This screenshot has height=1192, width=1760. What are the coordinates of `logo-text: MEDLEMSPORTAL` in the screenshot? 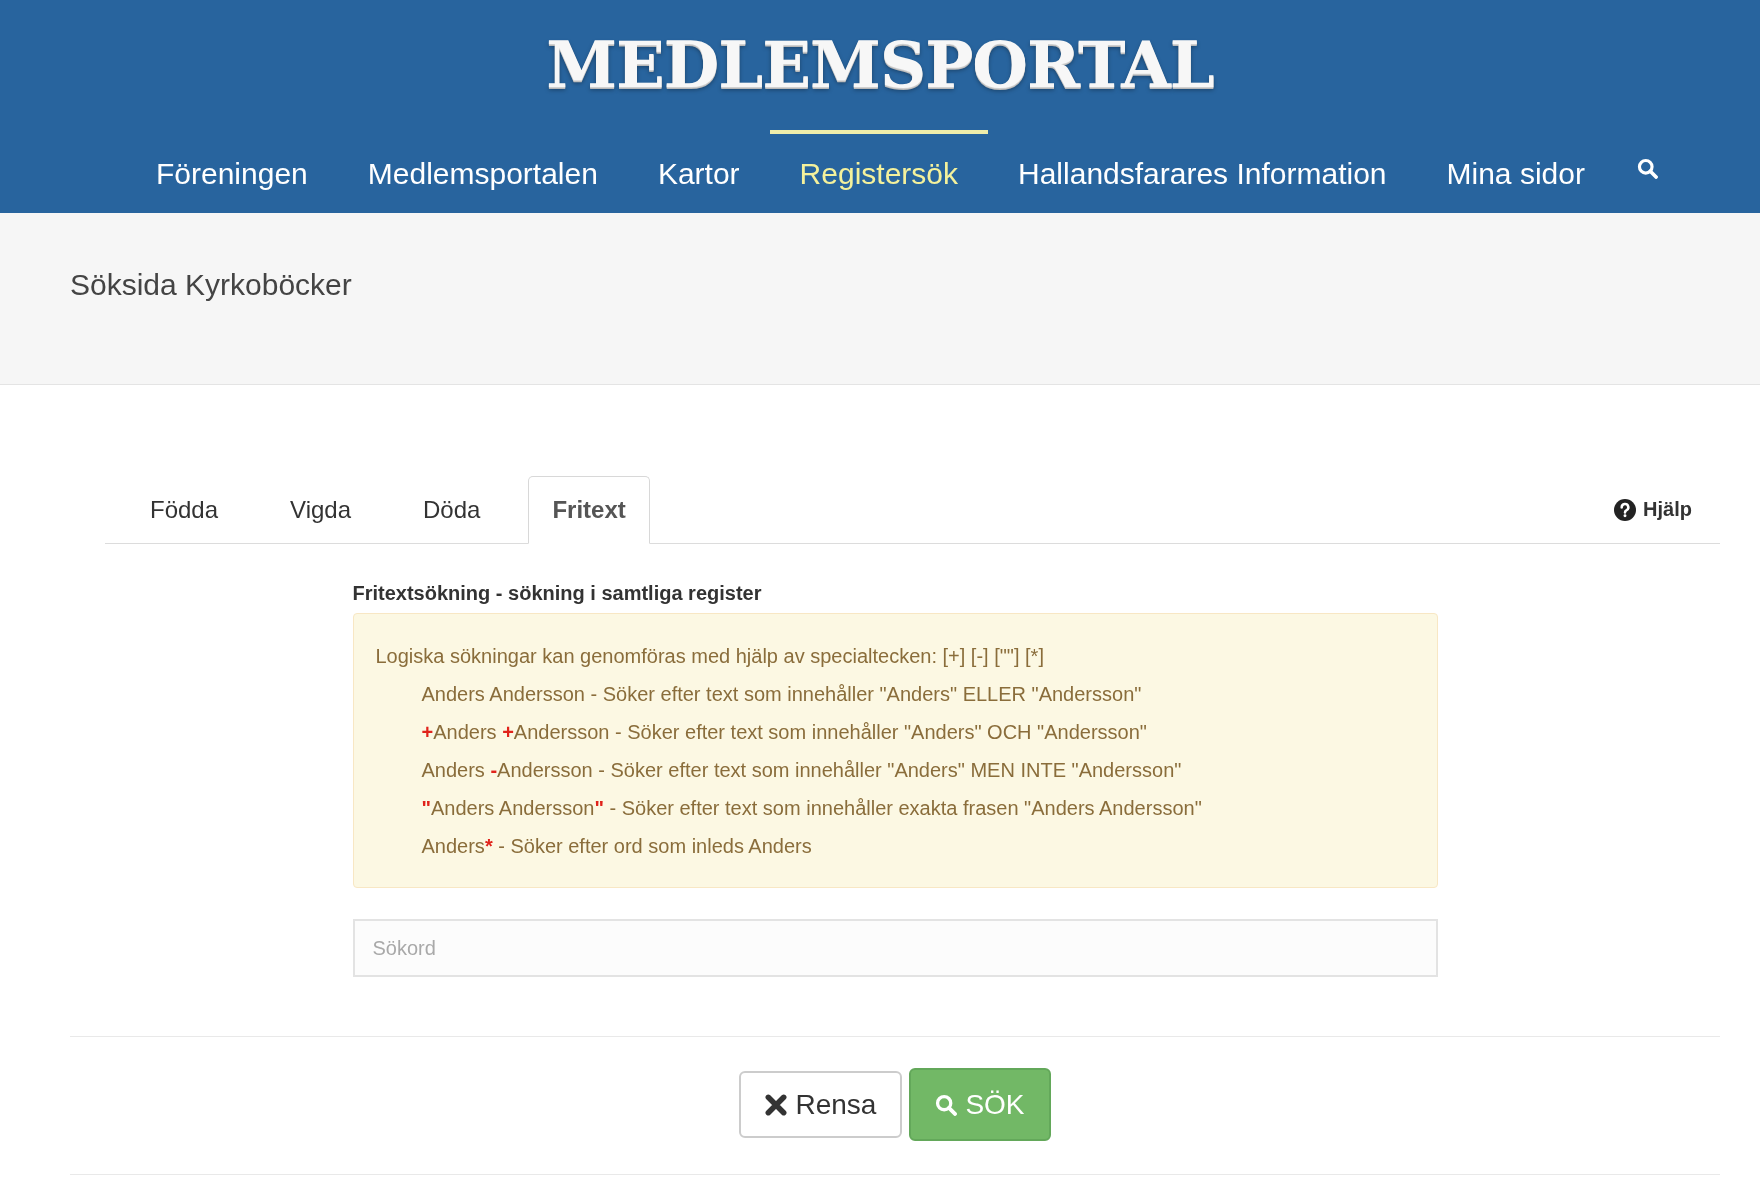 It's located at (880, 65).